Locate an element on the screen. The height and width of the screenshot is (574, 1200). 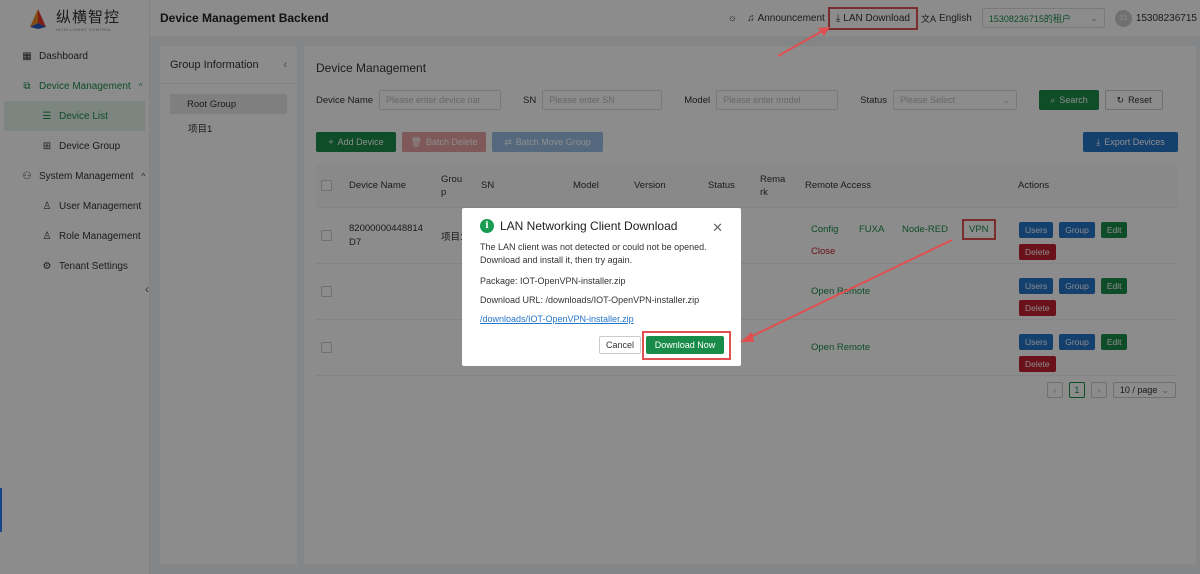
close-icon: ✕ is located at coordinates (717, 228).